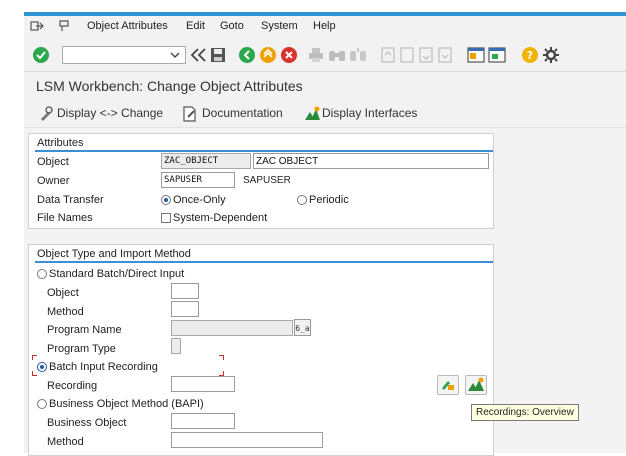 This screenshot has width=626, height=456. I want to click on object-label: Object, so click(53, 162).